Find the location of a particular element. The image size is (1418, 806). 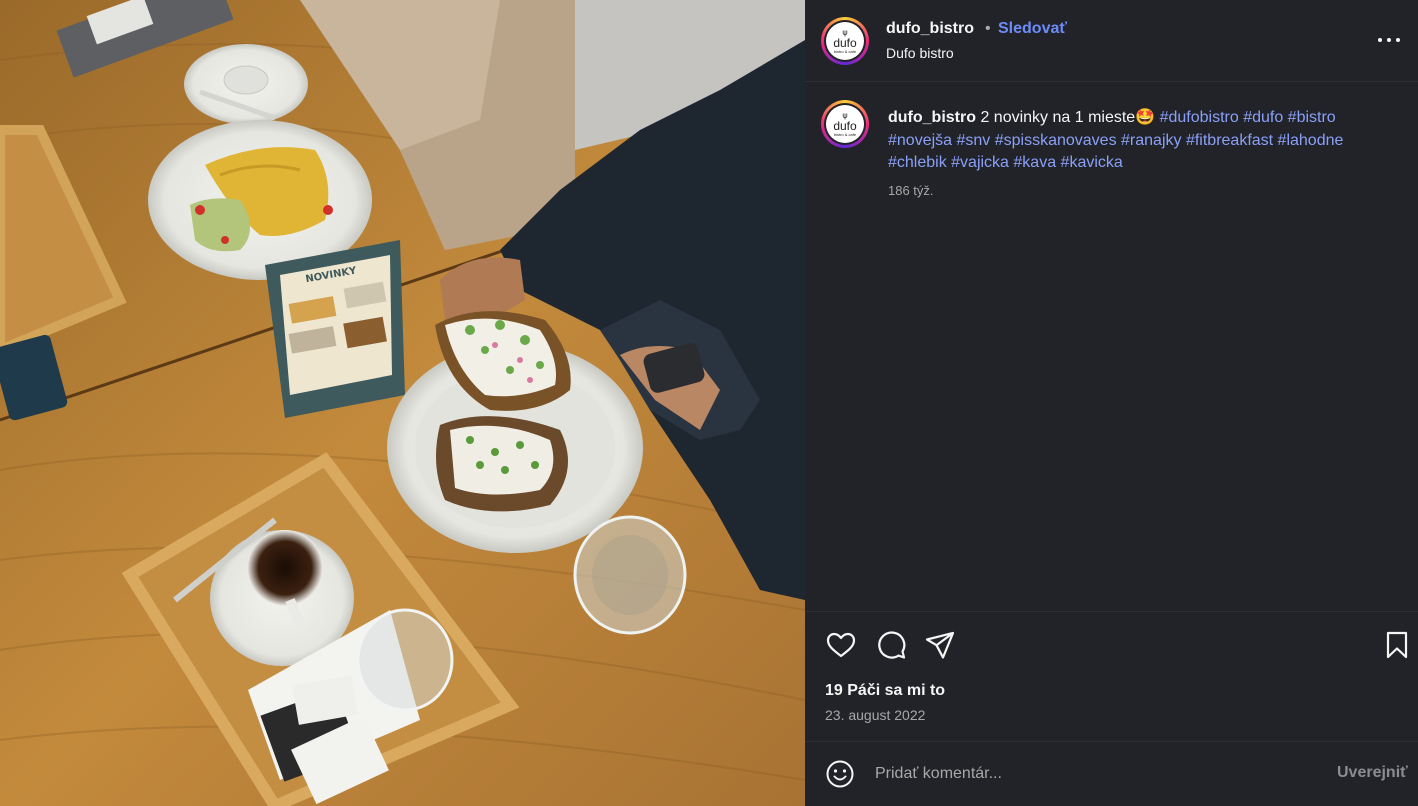

bookmark-icon is located at coordinates (1397, 645).